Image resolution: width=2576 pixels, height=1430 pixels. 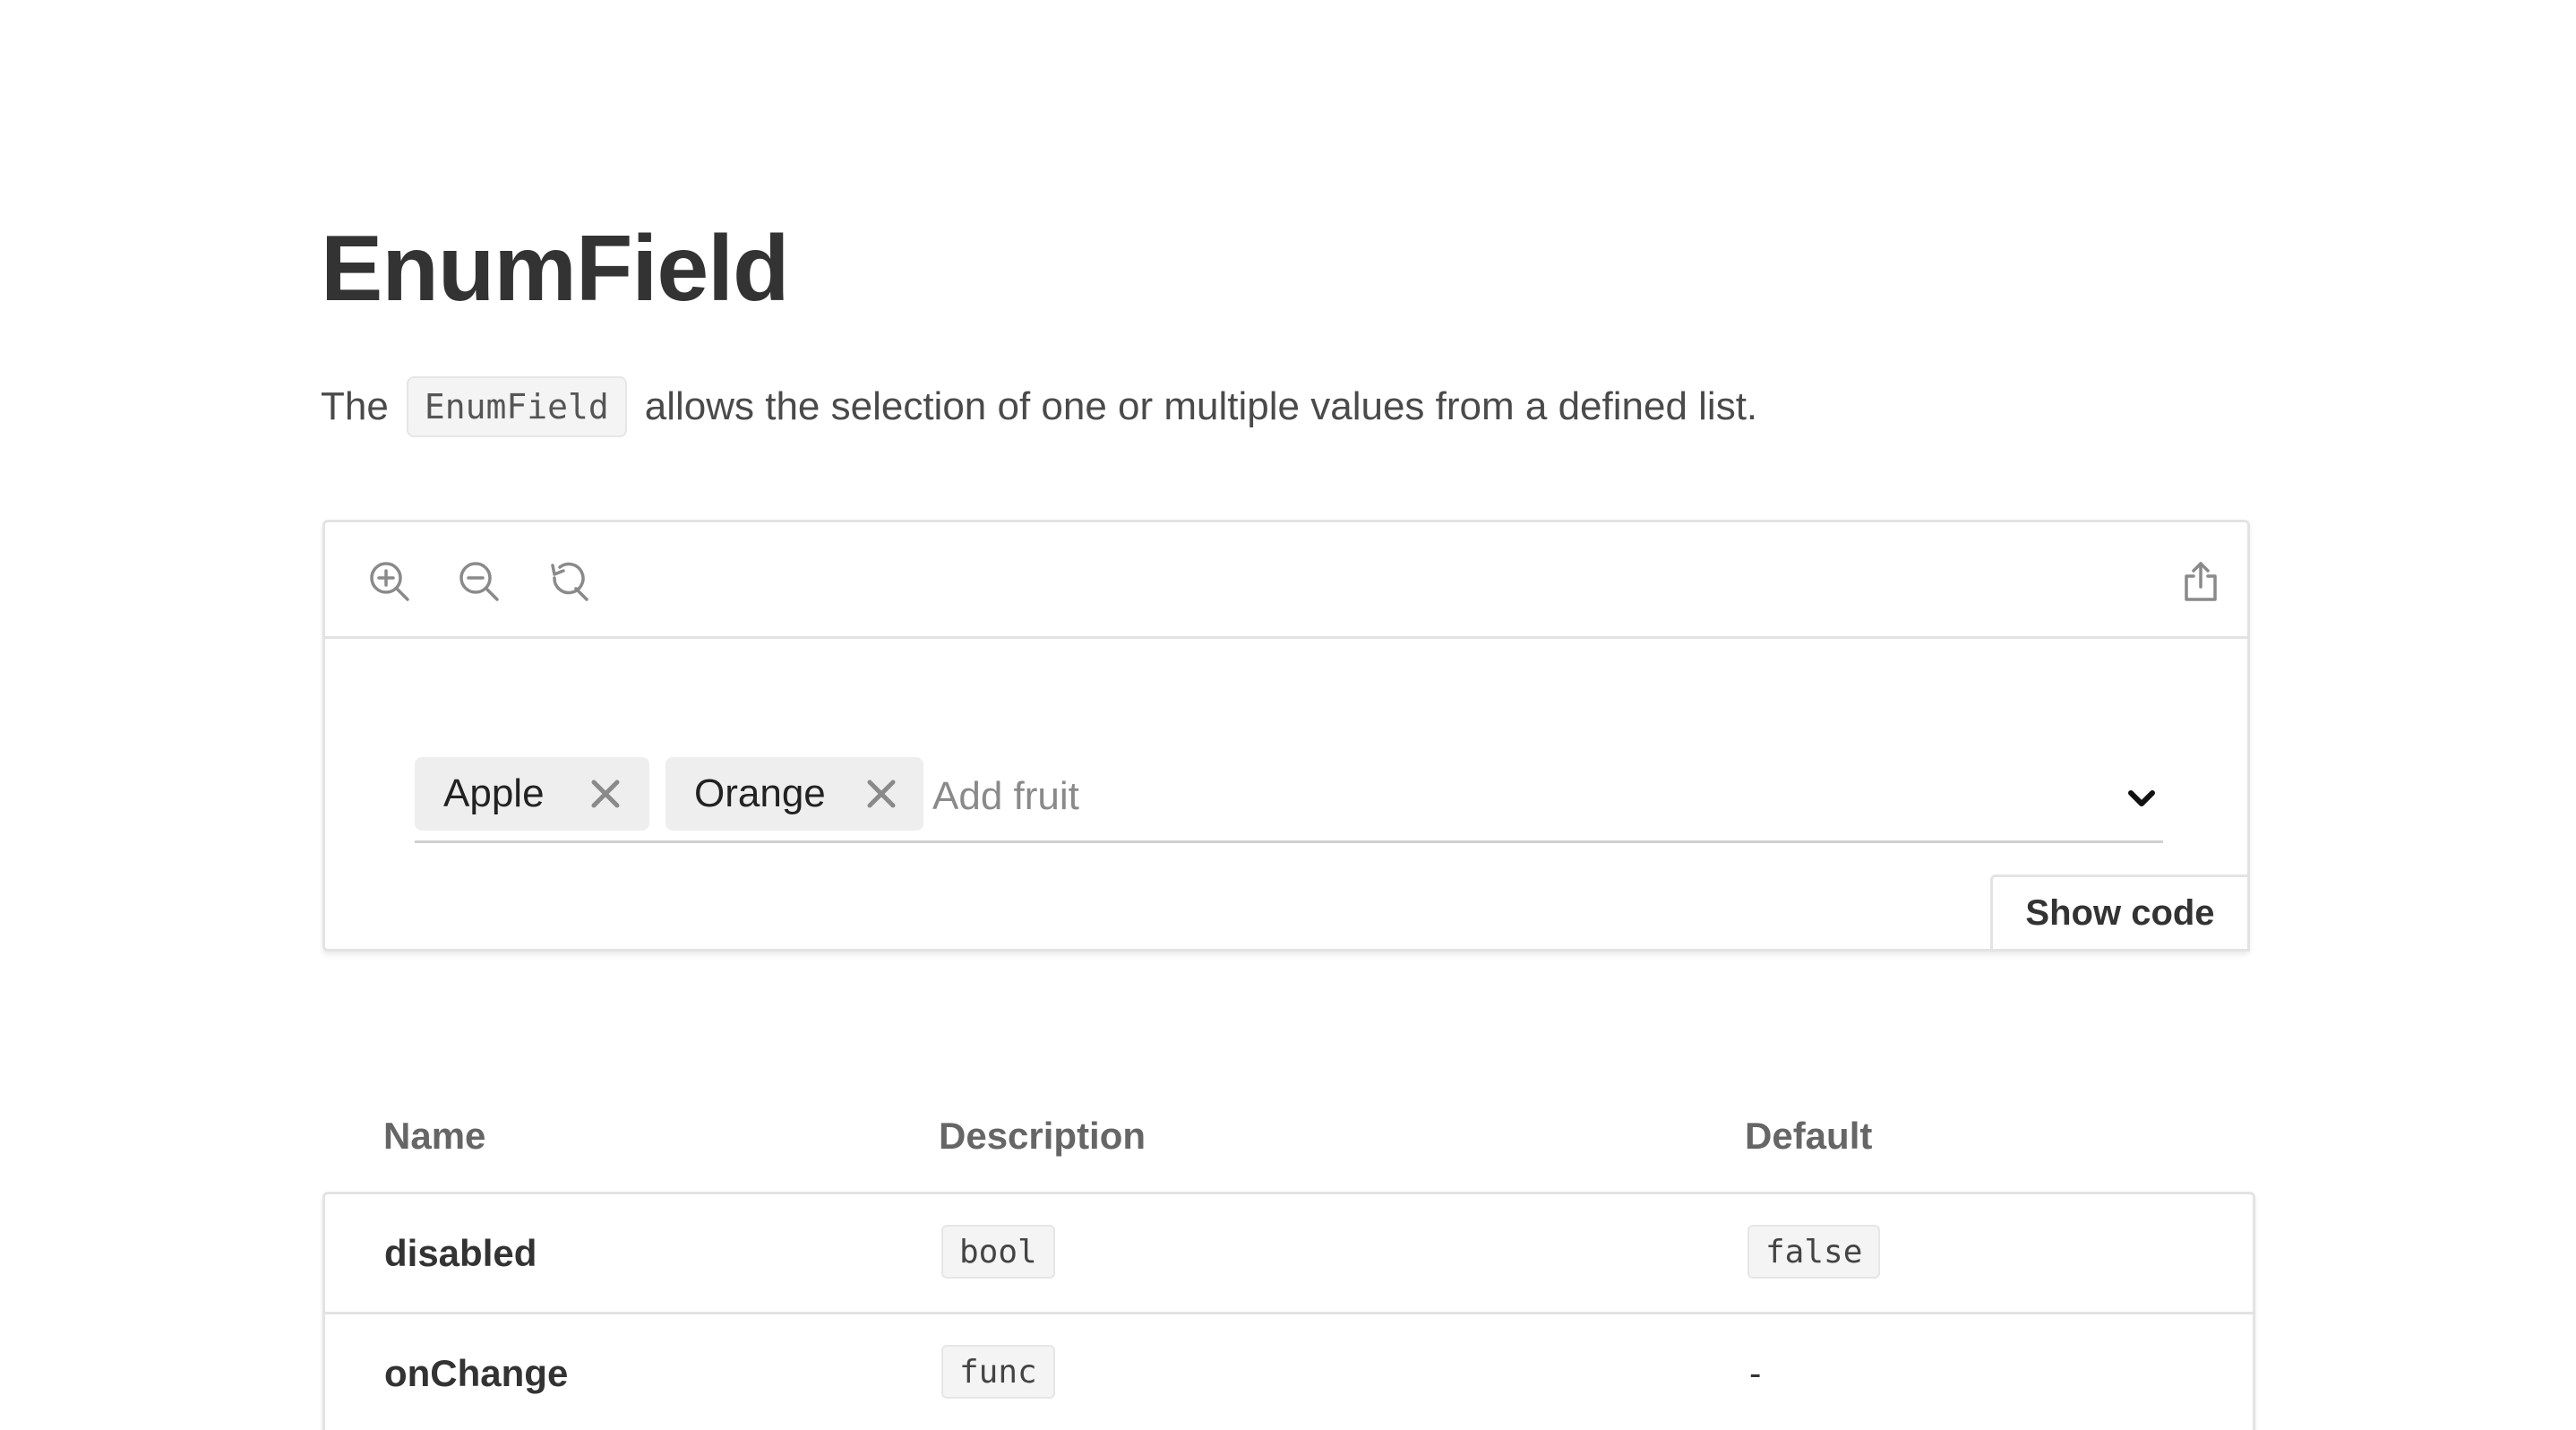 What do you see at coordinates (476, 1373) in the screenshot?
I see `prop-name: onChange` at bounding box center [476, 1373].